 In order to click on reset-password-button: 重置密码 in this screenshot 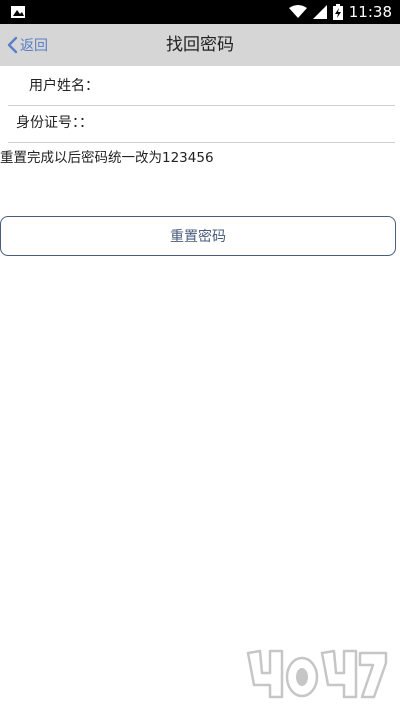, I will do `click(198, 236)`.